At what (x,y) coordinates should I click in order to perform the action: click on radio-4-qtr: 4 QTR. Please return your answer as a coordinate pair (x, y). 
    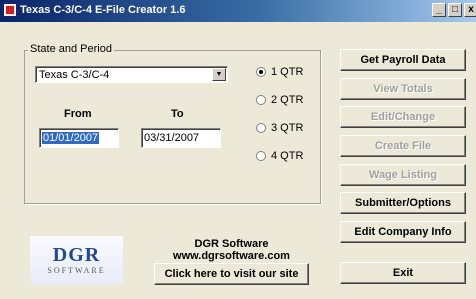
    Looking at the image, I should click on (291, 157).